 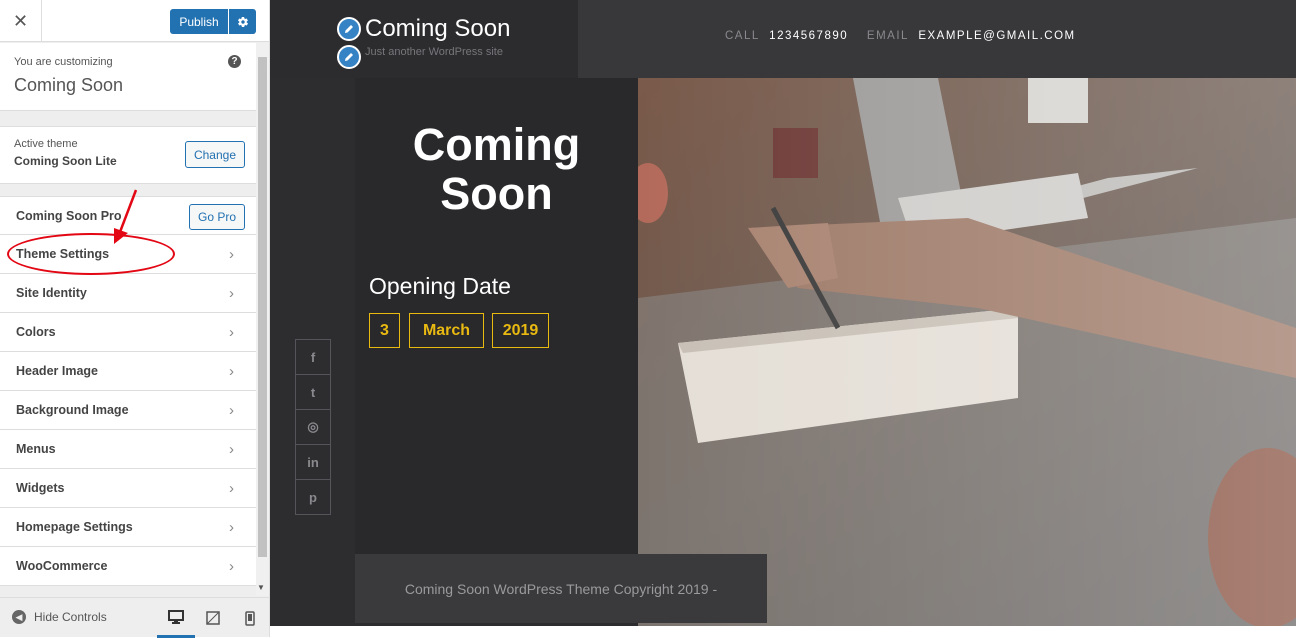 I want to click on section-label: Coming Soon Pro, so click(x=69, y=216).